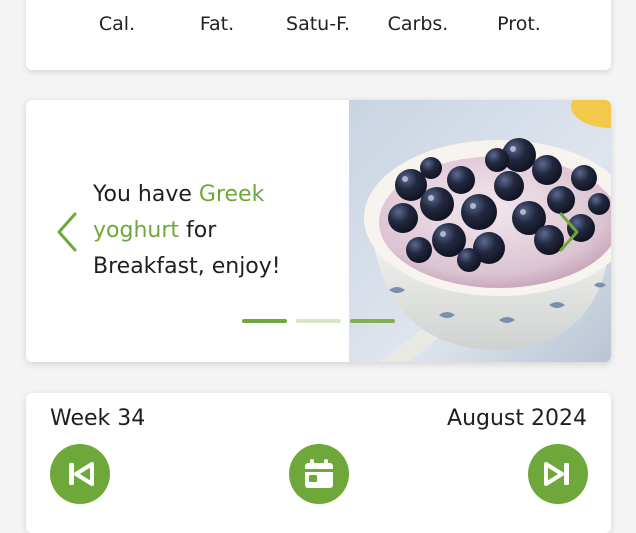 The image size is (636, 533). I want to click on next-week-button, so click(558, 474).